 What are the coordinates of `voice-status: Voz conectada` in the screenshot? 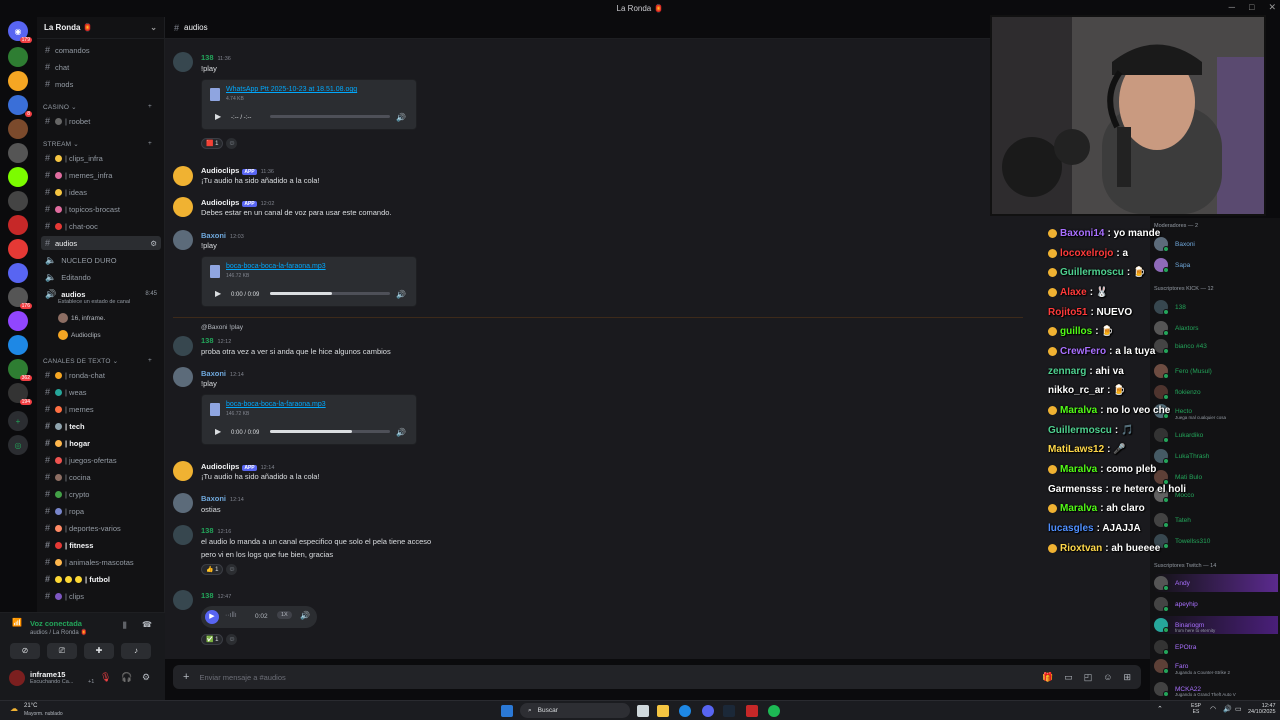 It's located at (56, 623).